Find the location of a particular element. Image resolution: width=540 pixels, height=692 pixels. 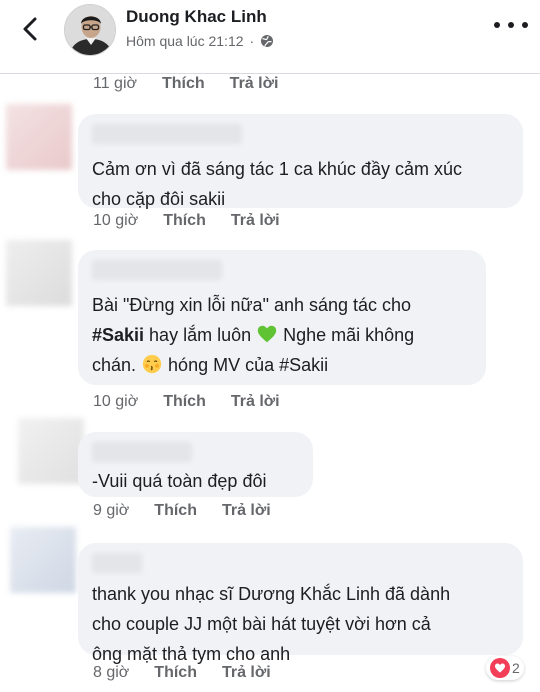

reaction-summary: 2 is located at coordinates (505, 668).